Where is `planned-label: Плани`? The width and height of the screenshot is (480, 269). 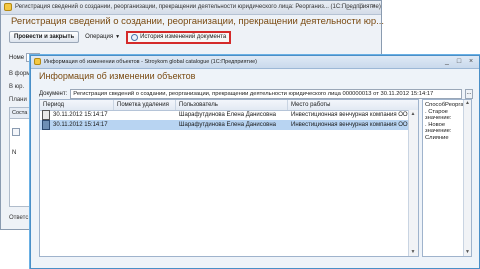 planned-label: Плани is located at coordinates (18, 100).